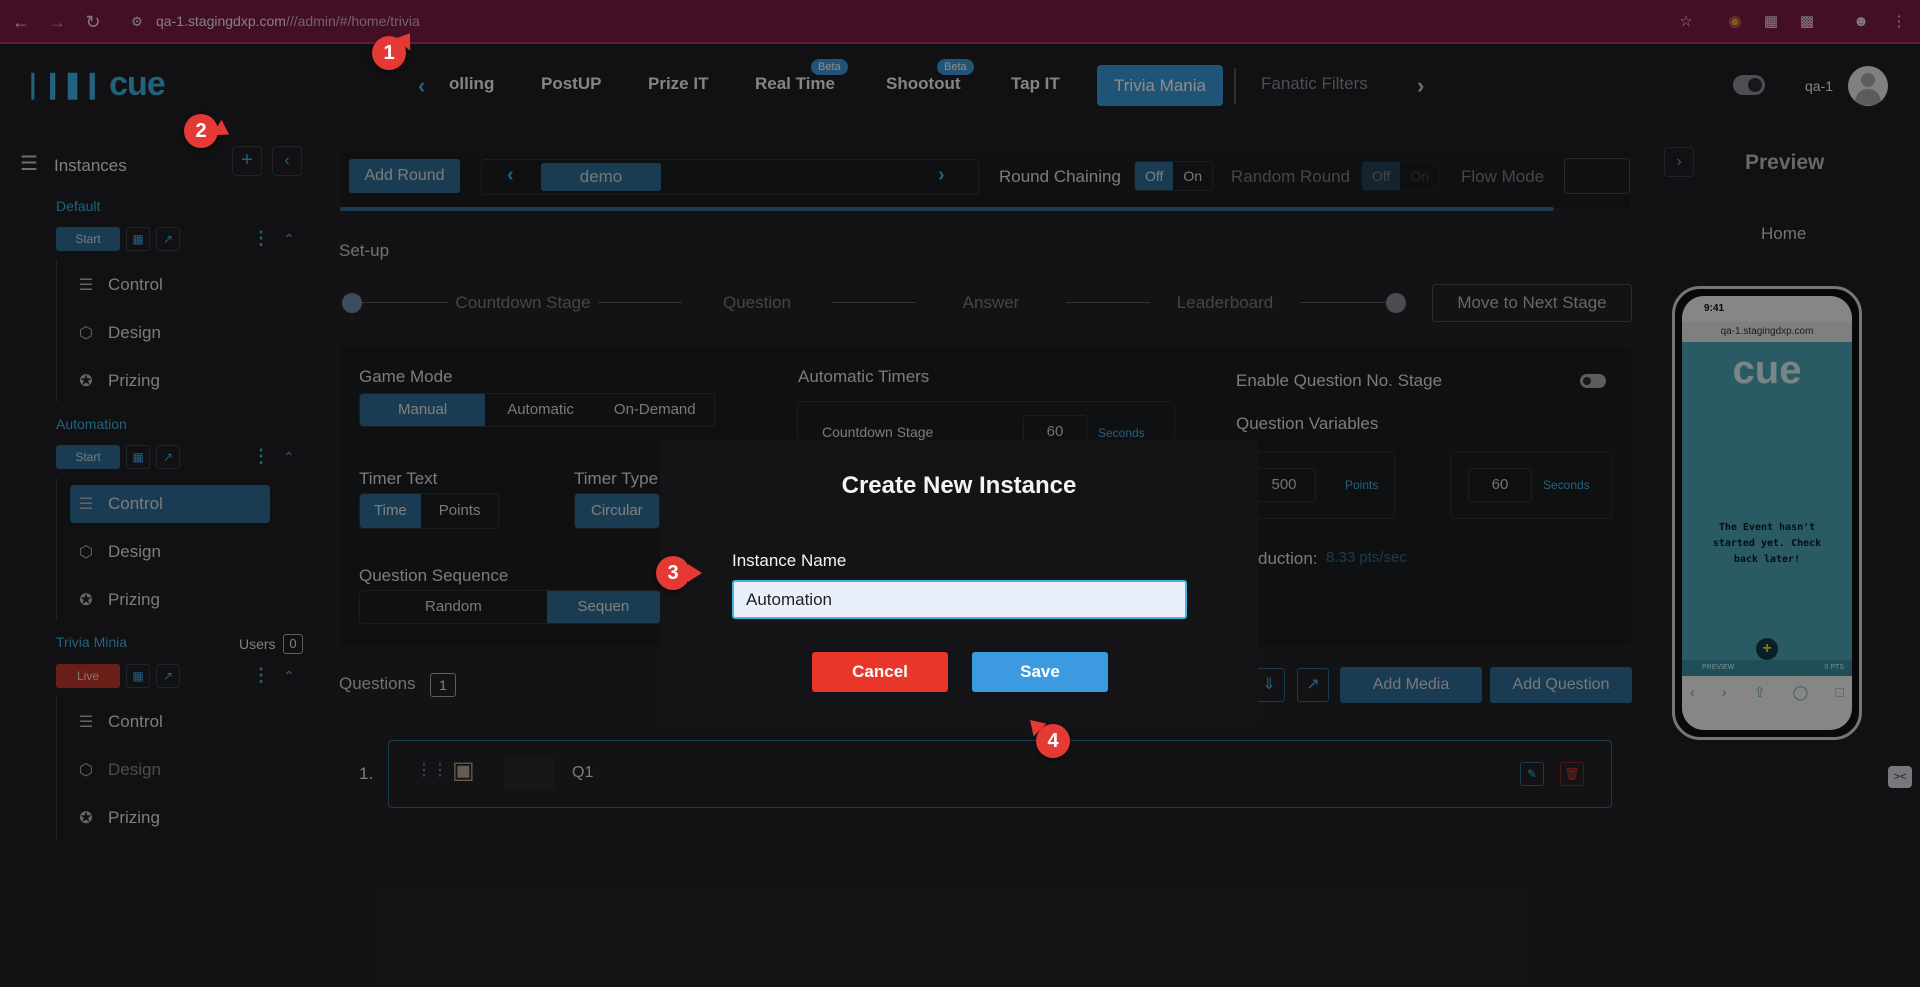  Describe the element at coordinates (389, 53) in the screenshot. I see `annotation-marker: 1` at that location.